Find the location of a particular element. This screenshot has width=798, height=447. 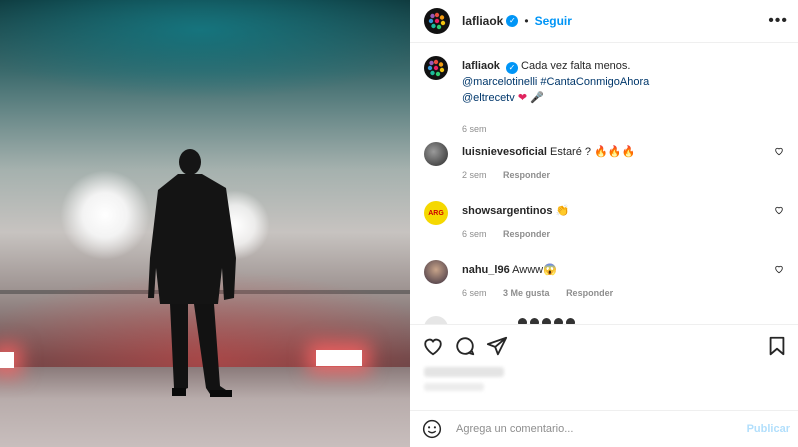

mention-link: @marcelotinelli is located at coordinates (499, 82).